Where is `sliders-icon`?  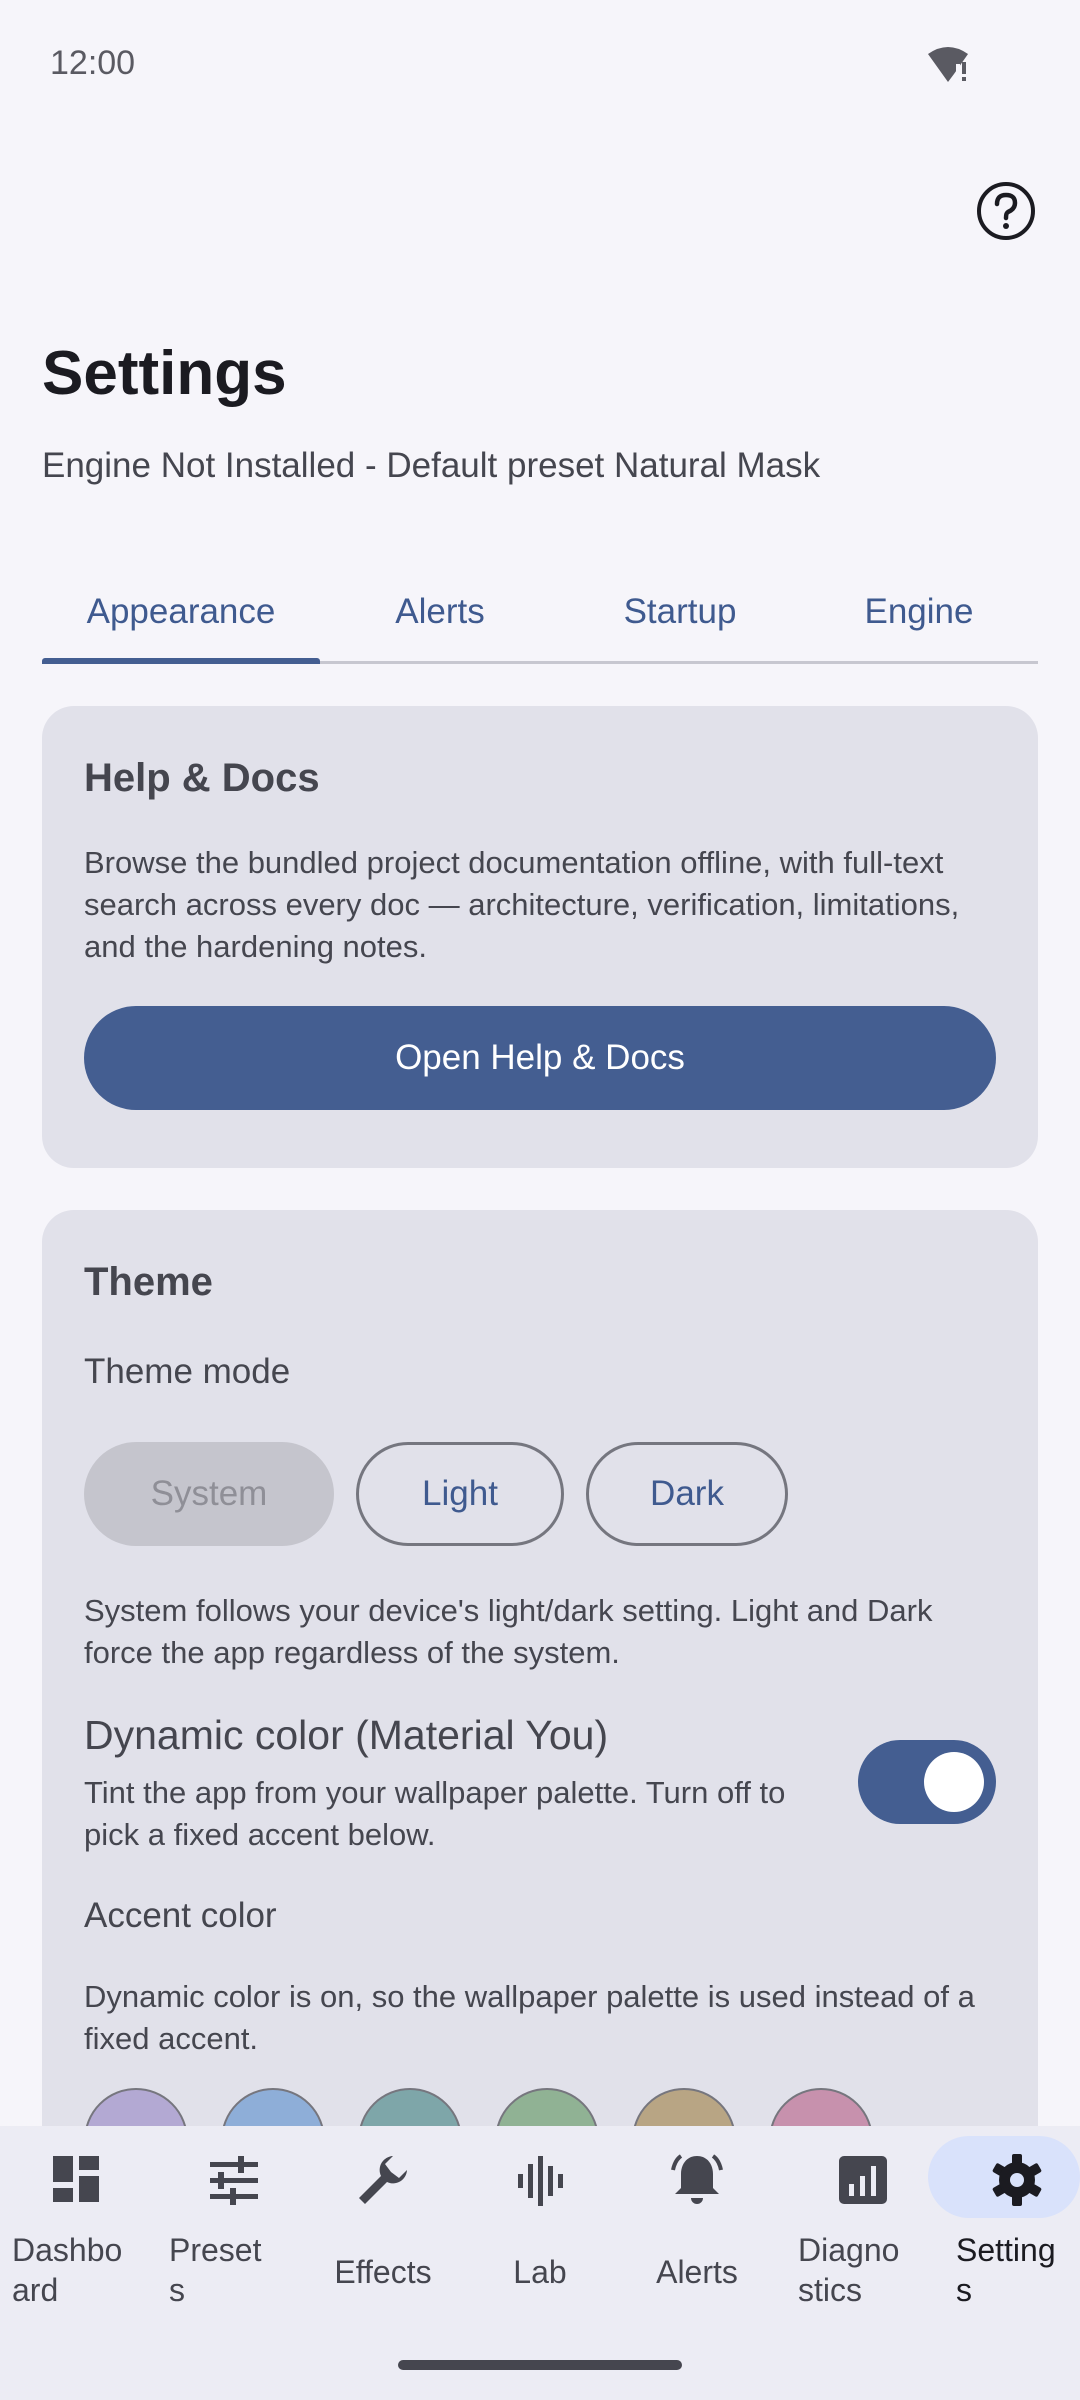 sliders-icon is located at coordinates (234, 2180).